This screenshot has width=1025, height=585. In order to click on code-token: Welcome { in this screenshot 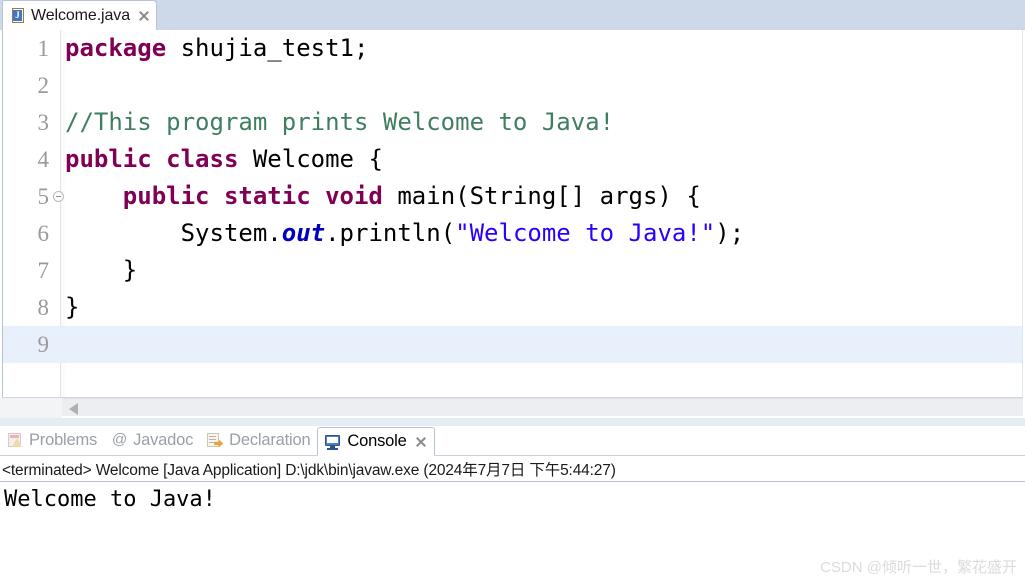, I will do `click(317, 159)`.